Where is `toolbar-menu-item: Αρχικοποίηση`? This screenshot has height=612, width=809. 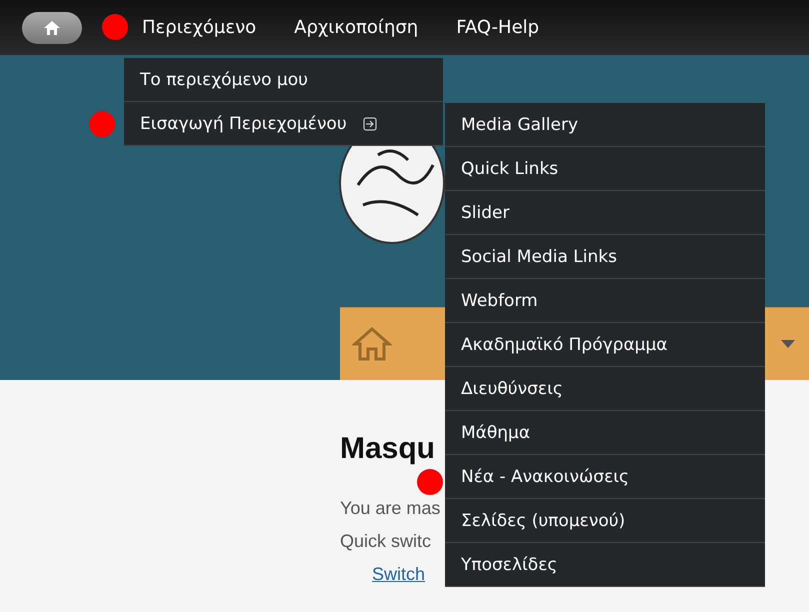
toolbar-menu-item: Αρχικοποίηση is located at coordinates (356, 27).